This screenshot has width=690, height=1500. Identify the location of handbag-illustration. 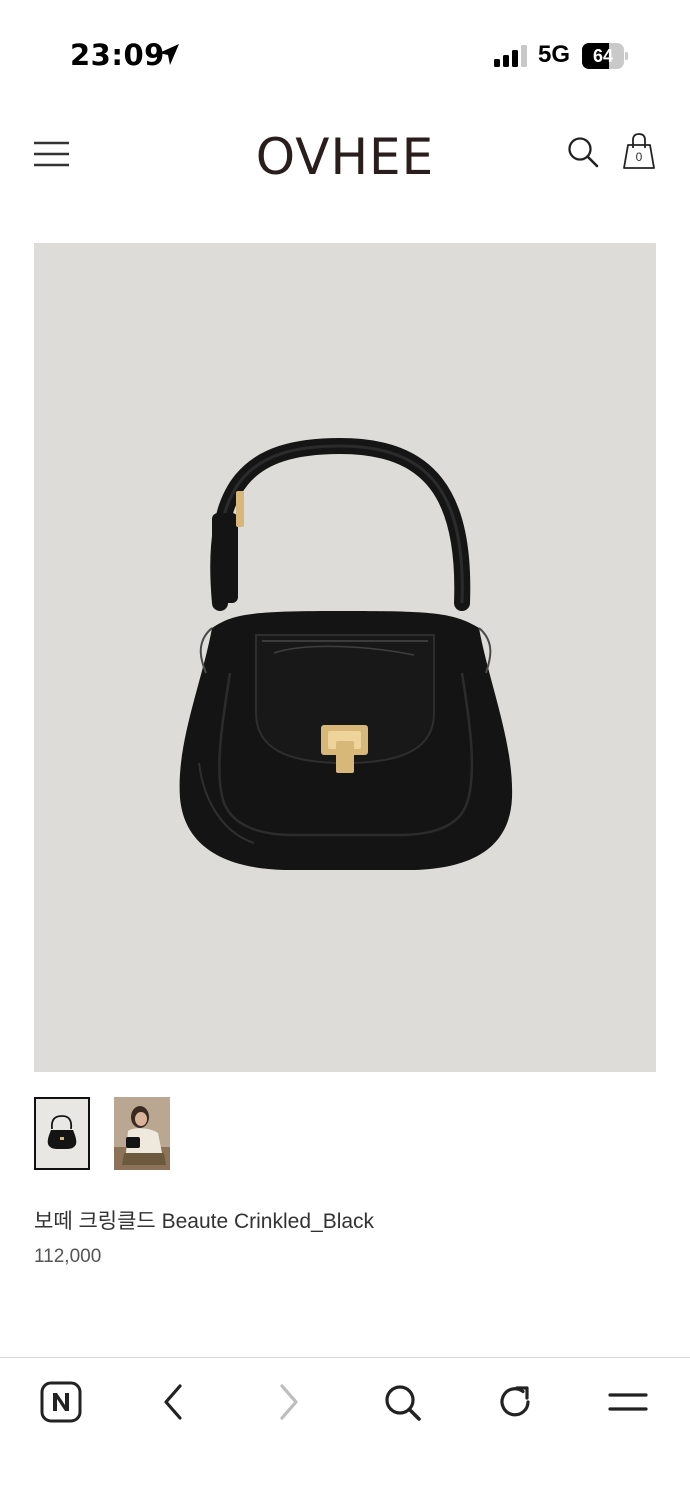
(346, 653).